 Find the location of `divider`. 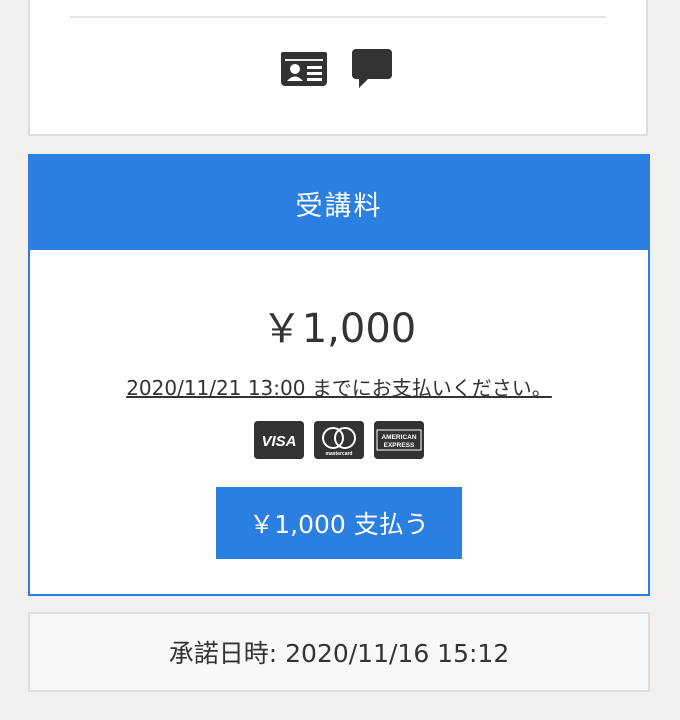

divider is located at coordinates (338, 17).